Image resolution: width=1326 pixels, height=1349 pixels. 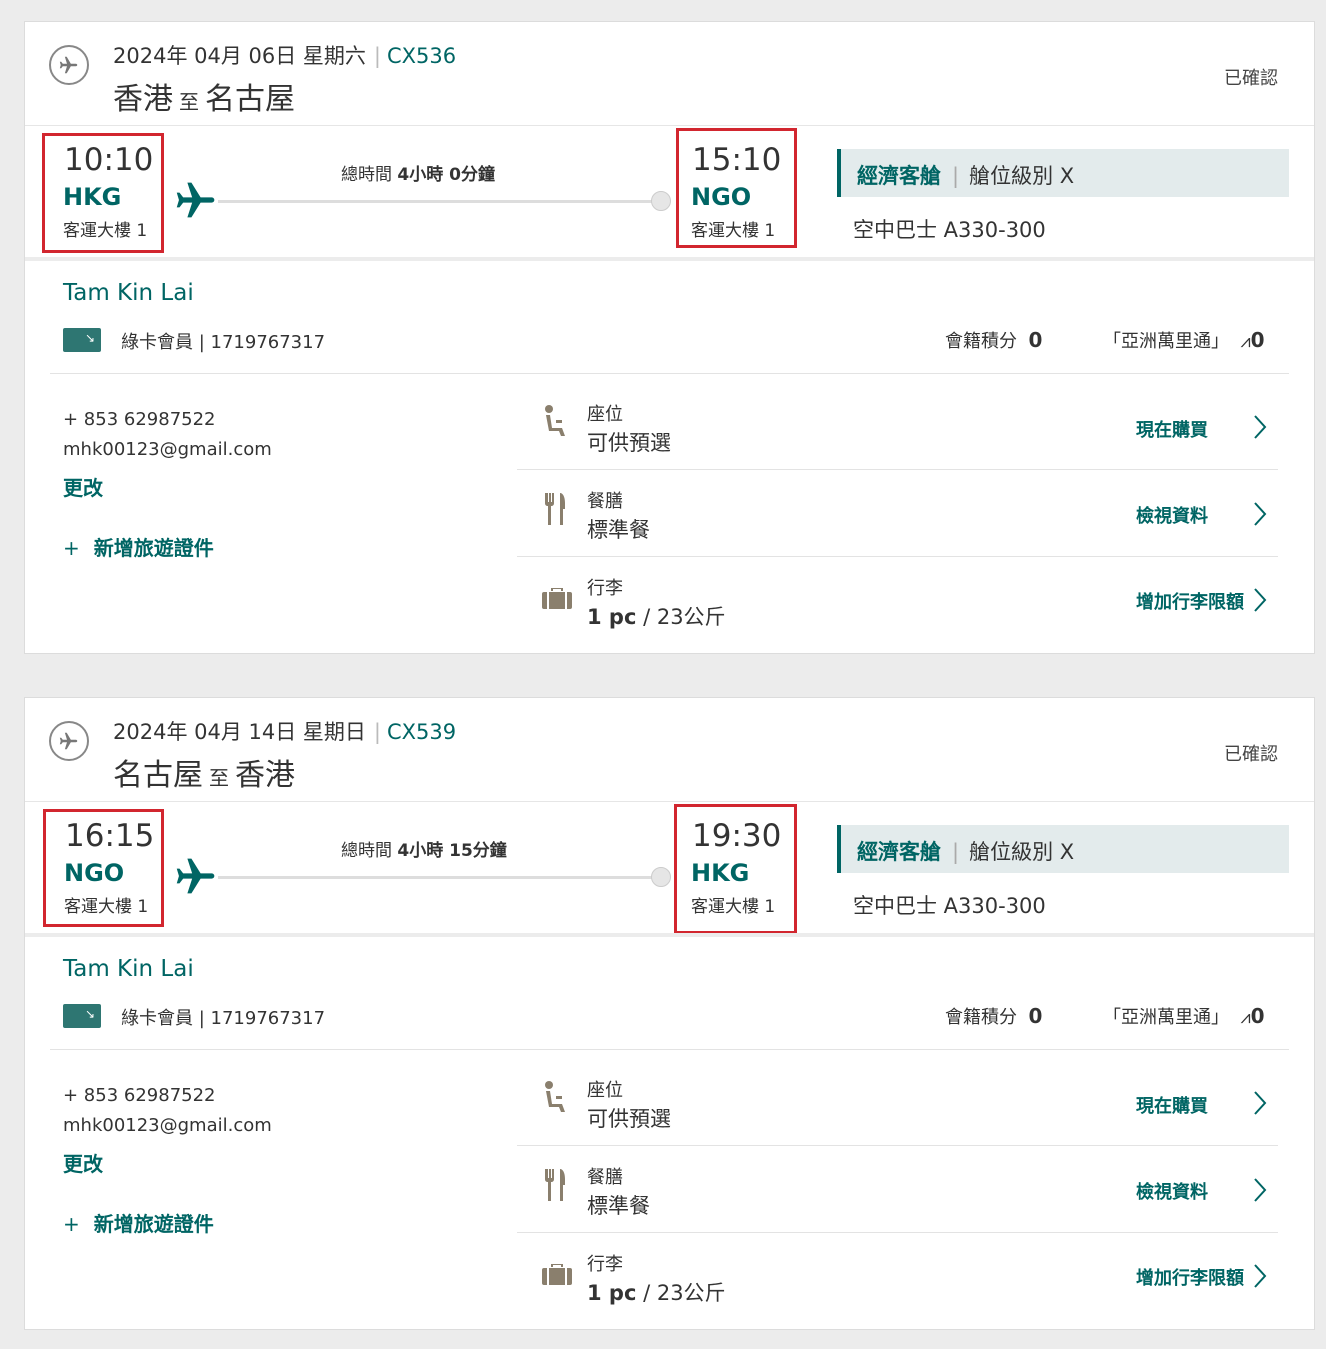 What do you see at coordinates (737, 160) in the screenshot?
I see `arrival-time: 15:10` at bounding box center [737, 160].